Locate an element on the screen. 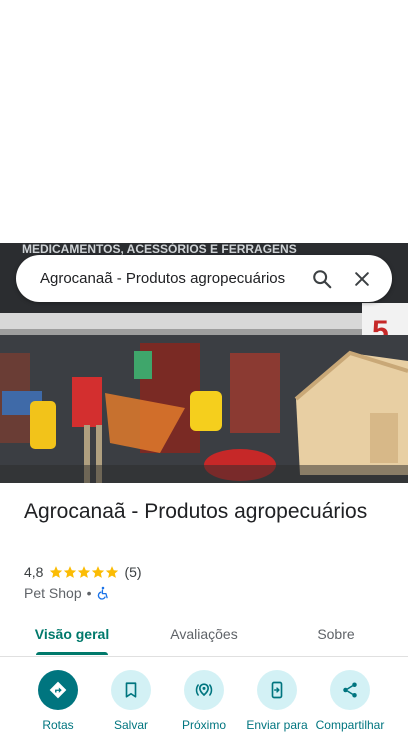 The image size is (408, 732). bookmark-icon is located at coordinates (131, 690).